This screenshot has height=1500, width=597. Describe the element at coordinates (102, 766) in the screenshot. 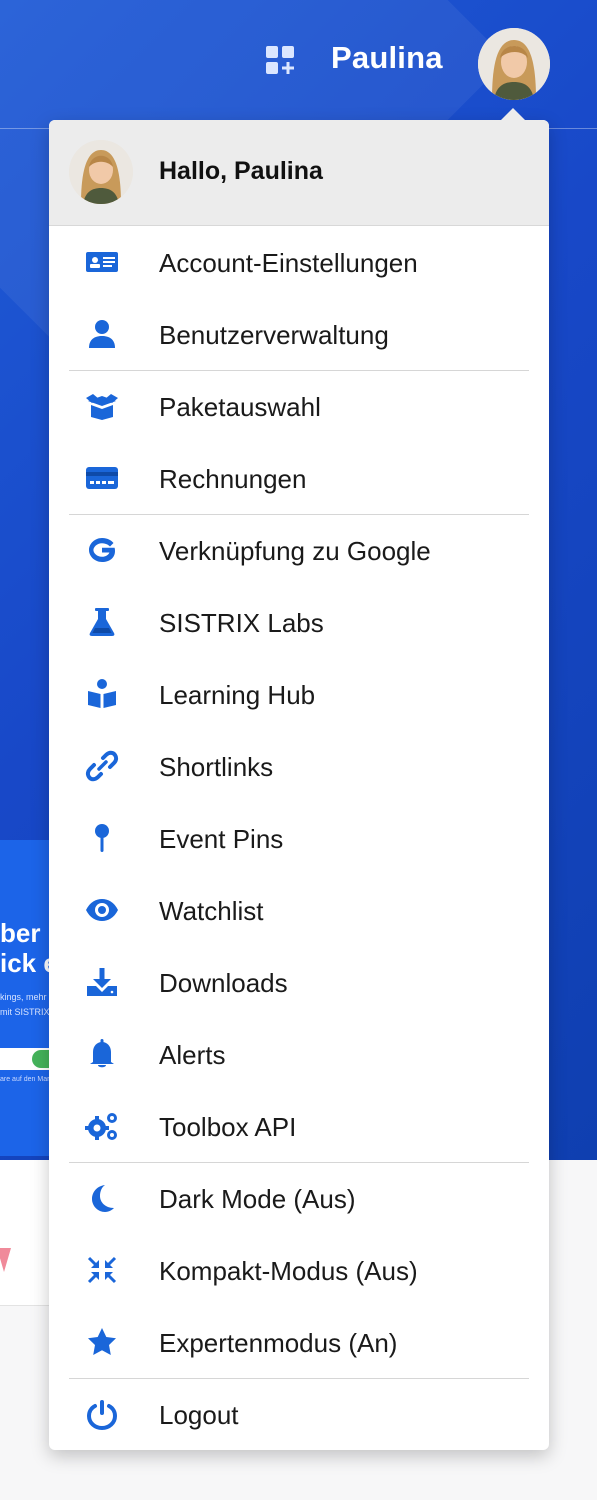

I see `link-icon` at that location.